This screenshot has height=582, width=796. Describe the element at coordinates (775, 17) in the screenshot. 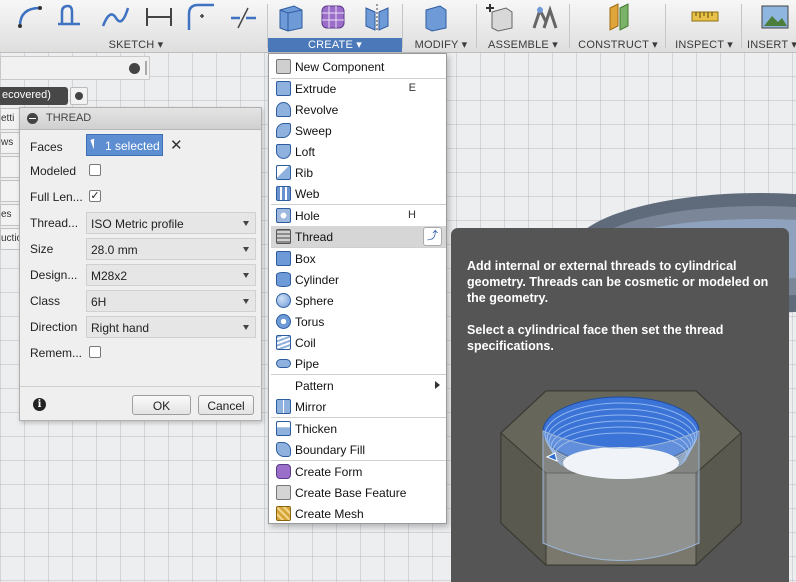

I see `insert-image-icon` at that location.